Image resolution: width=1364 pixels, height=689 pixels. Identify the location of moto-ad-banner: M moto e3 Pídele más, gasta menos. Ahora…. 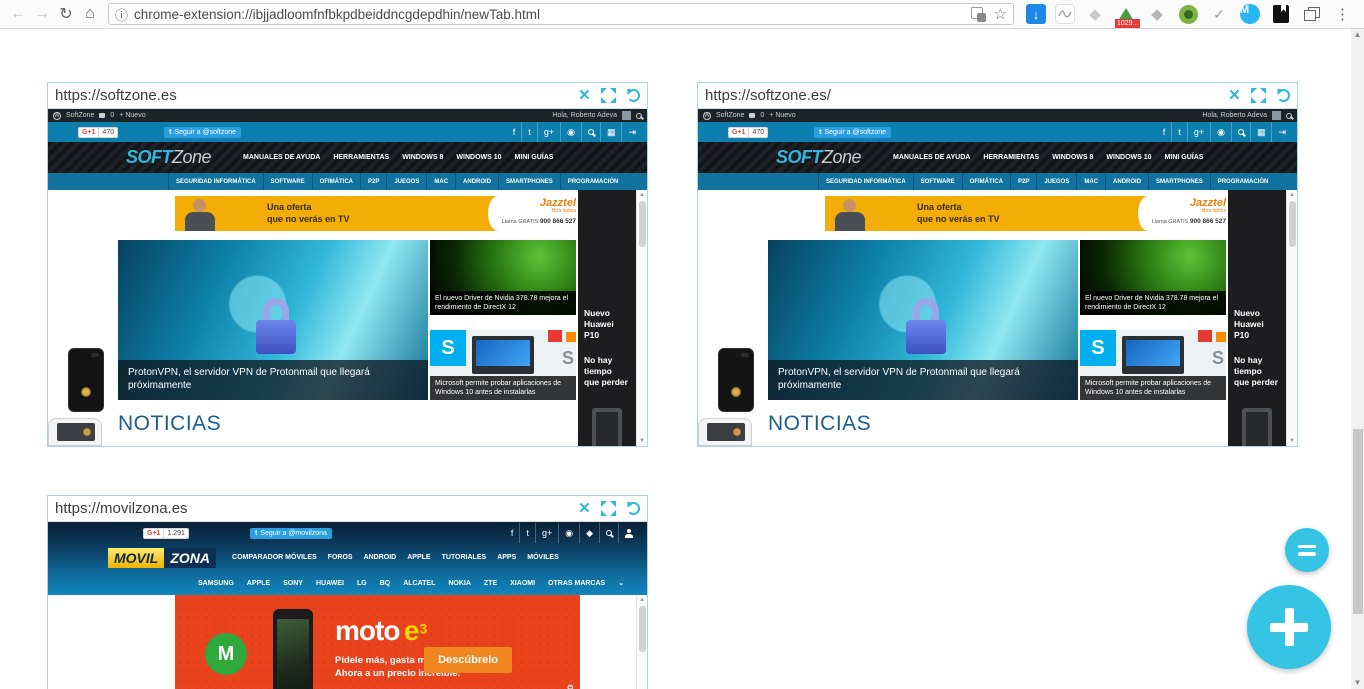
(377, 642).